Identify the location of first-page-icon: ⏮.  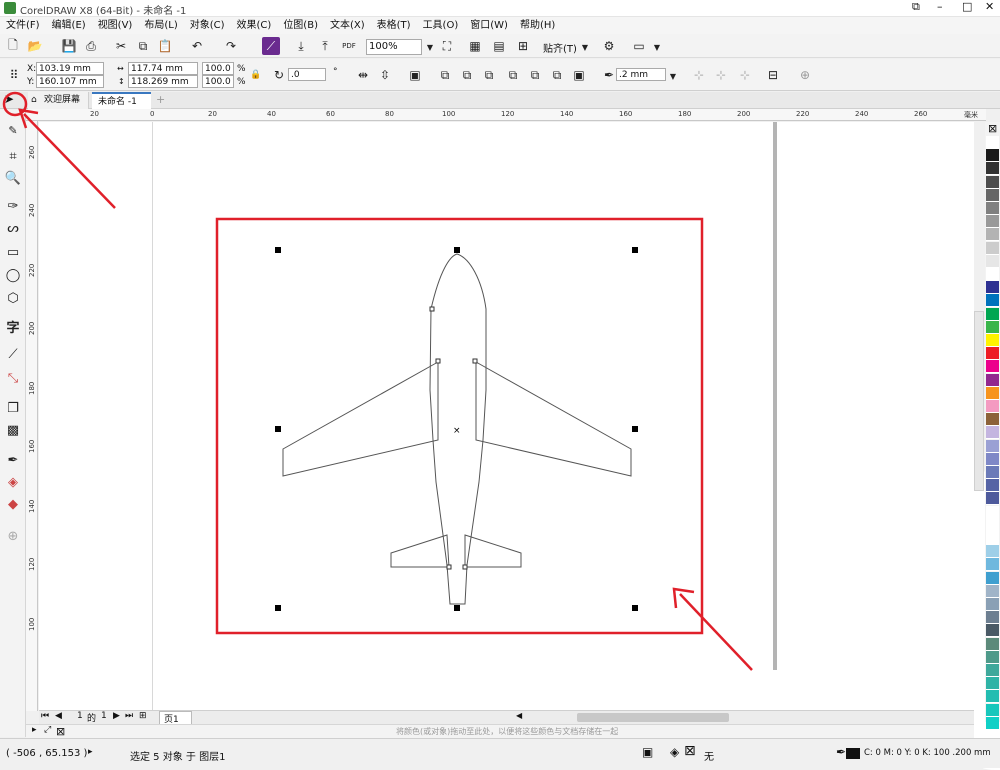
(45, 716).